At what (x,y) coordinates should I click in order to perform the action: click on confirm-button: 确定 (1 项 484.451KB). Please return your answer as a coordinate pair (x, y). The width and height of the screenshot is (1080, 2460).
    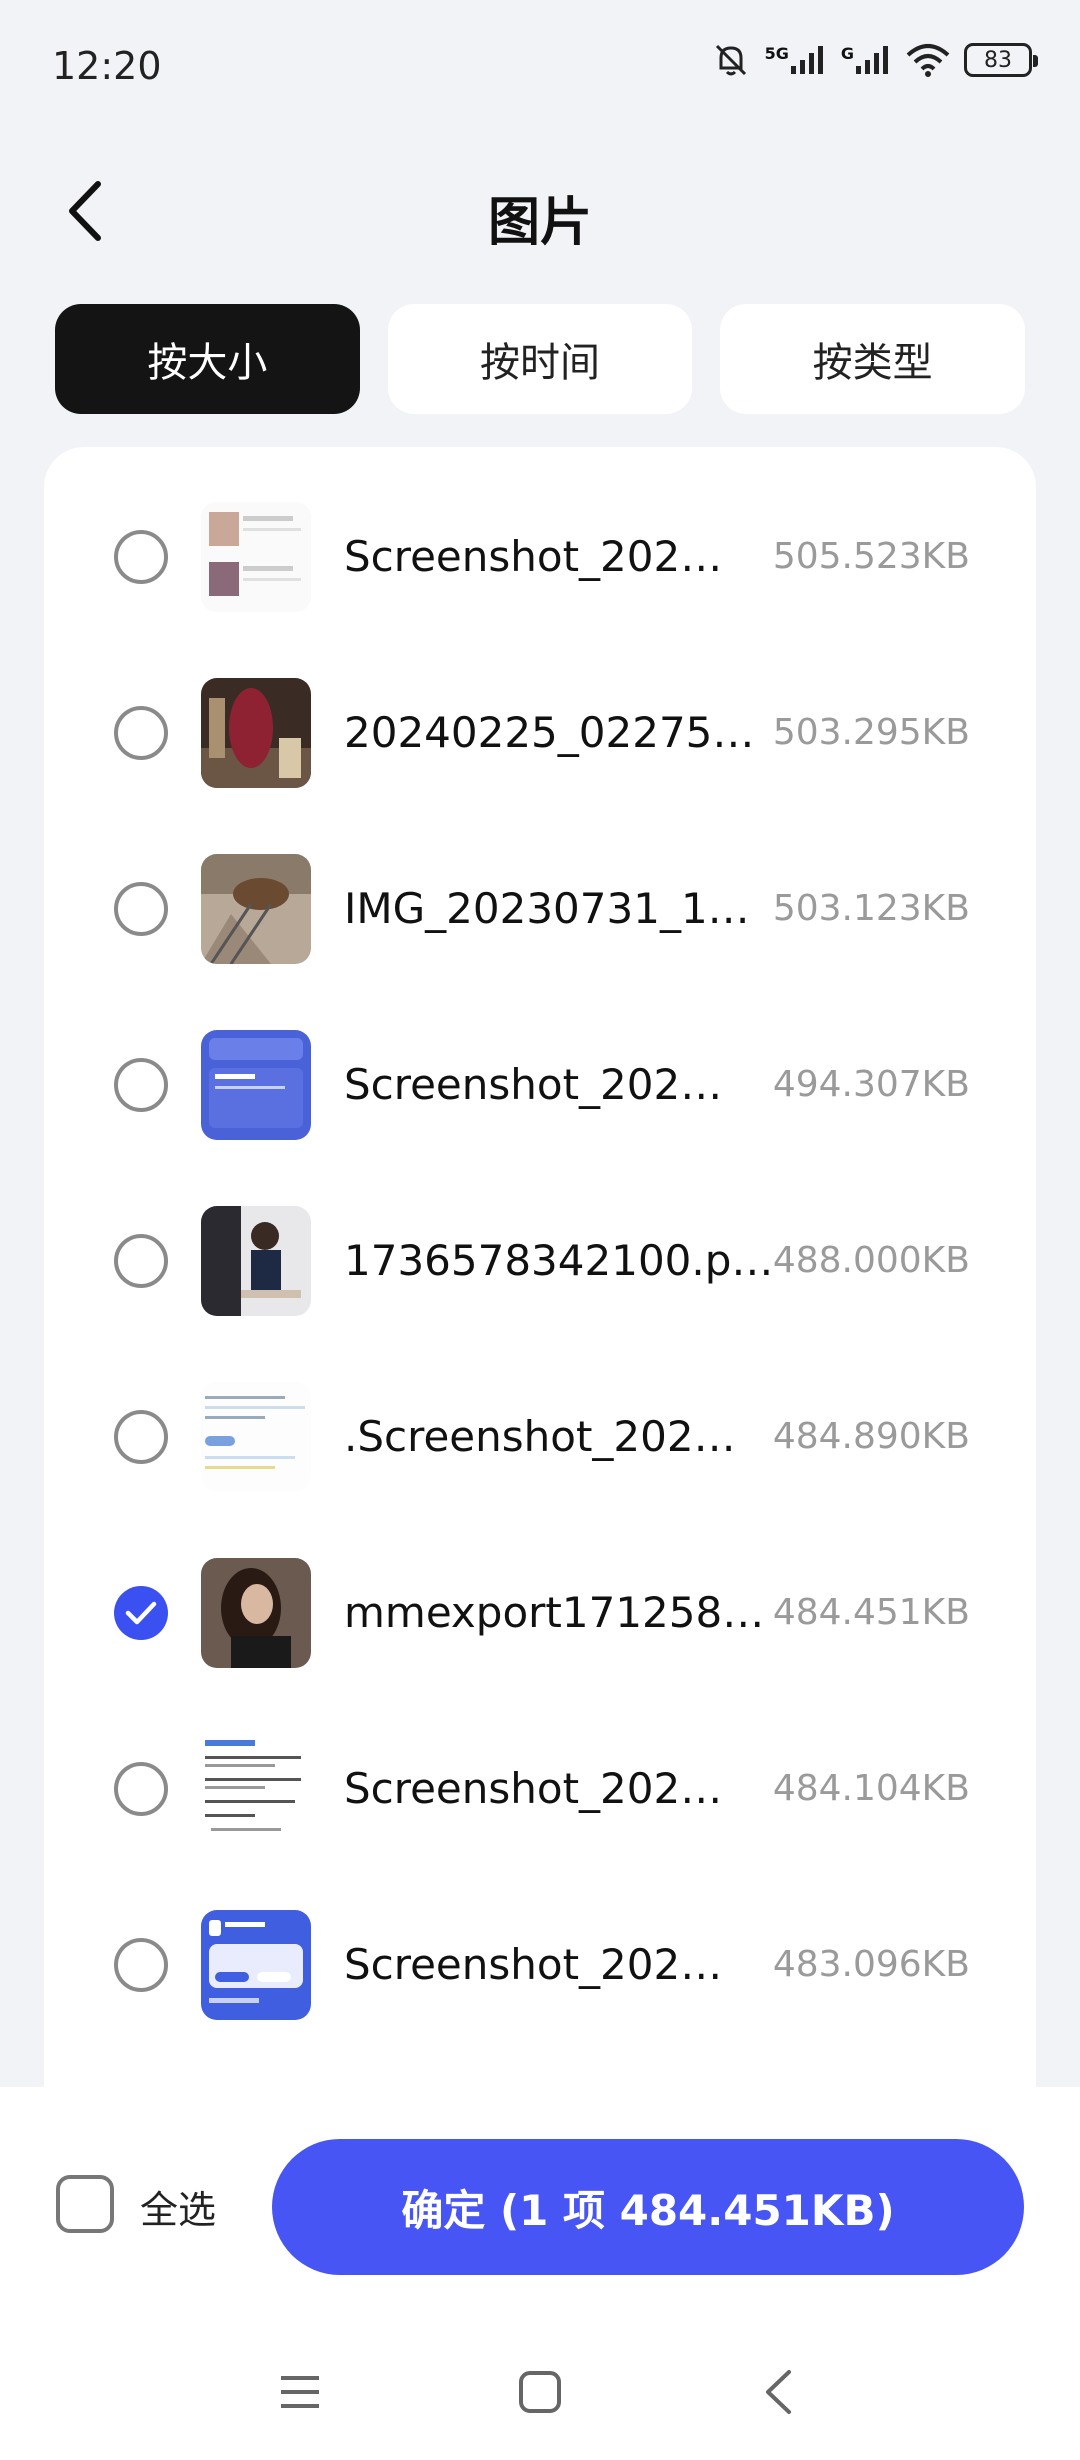
    Looking at the image, I should click on (648, 2207).